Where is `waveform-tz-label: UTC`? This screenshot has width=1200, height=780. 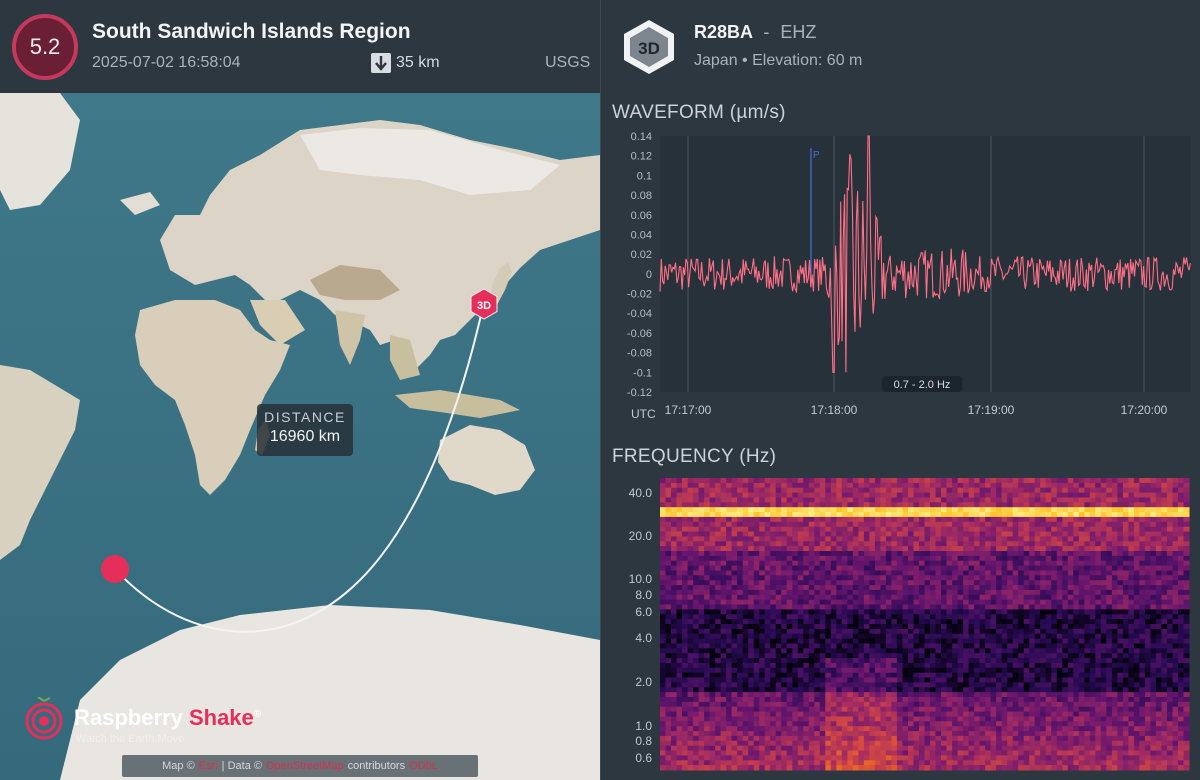
waveform-tz-label: UTC is located at coordinates (643, 414).